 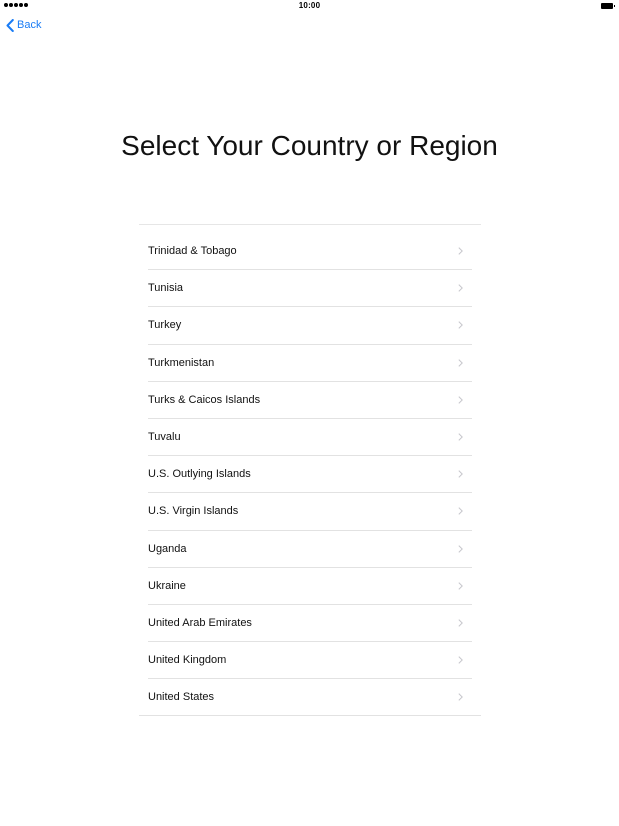 What do you see at coordinates (165, 325) in the screenshot?
I see `country-label: Turkey` at bounding box center [165, 325].